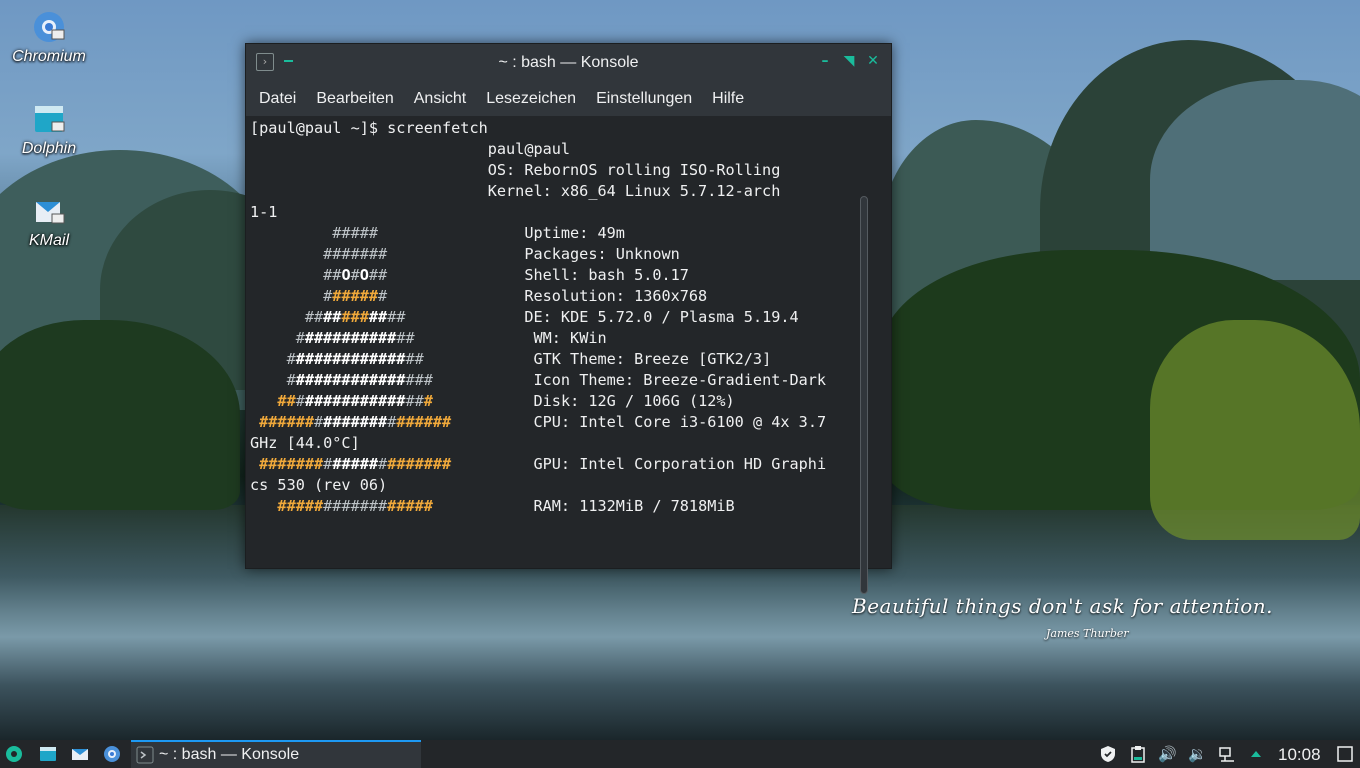 This screenshot has height=768, width=1360. I want to click on menu-datei: Datei, so click(277, 99).